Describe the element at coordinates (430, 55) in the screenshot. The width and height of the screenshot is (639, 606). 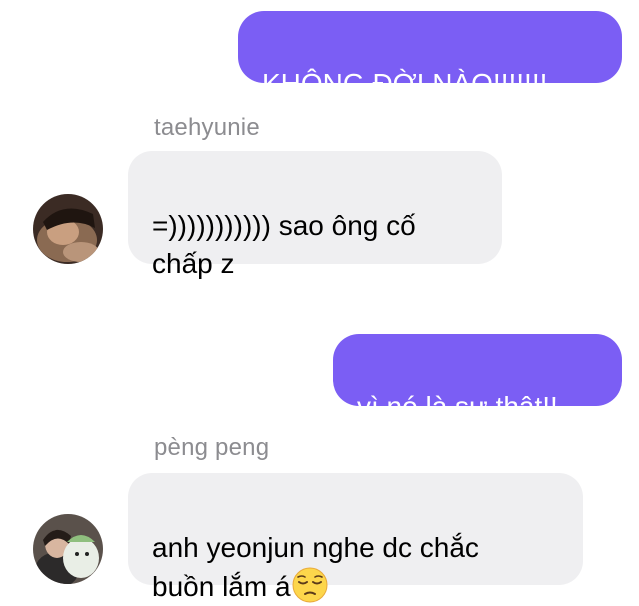
I see `outgoing-message-bubble: KHÔNG ĐỜI NÀO!!!!!!!` at that location.